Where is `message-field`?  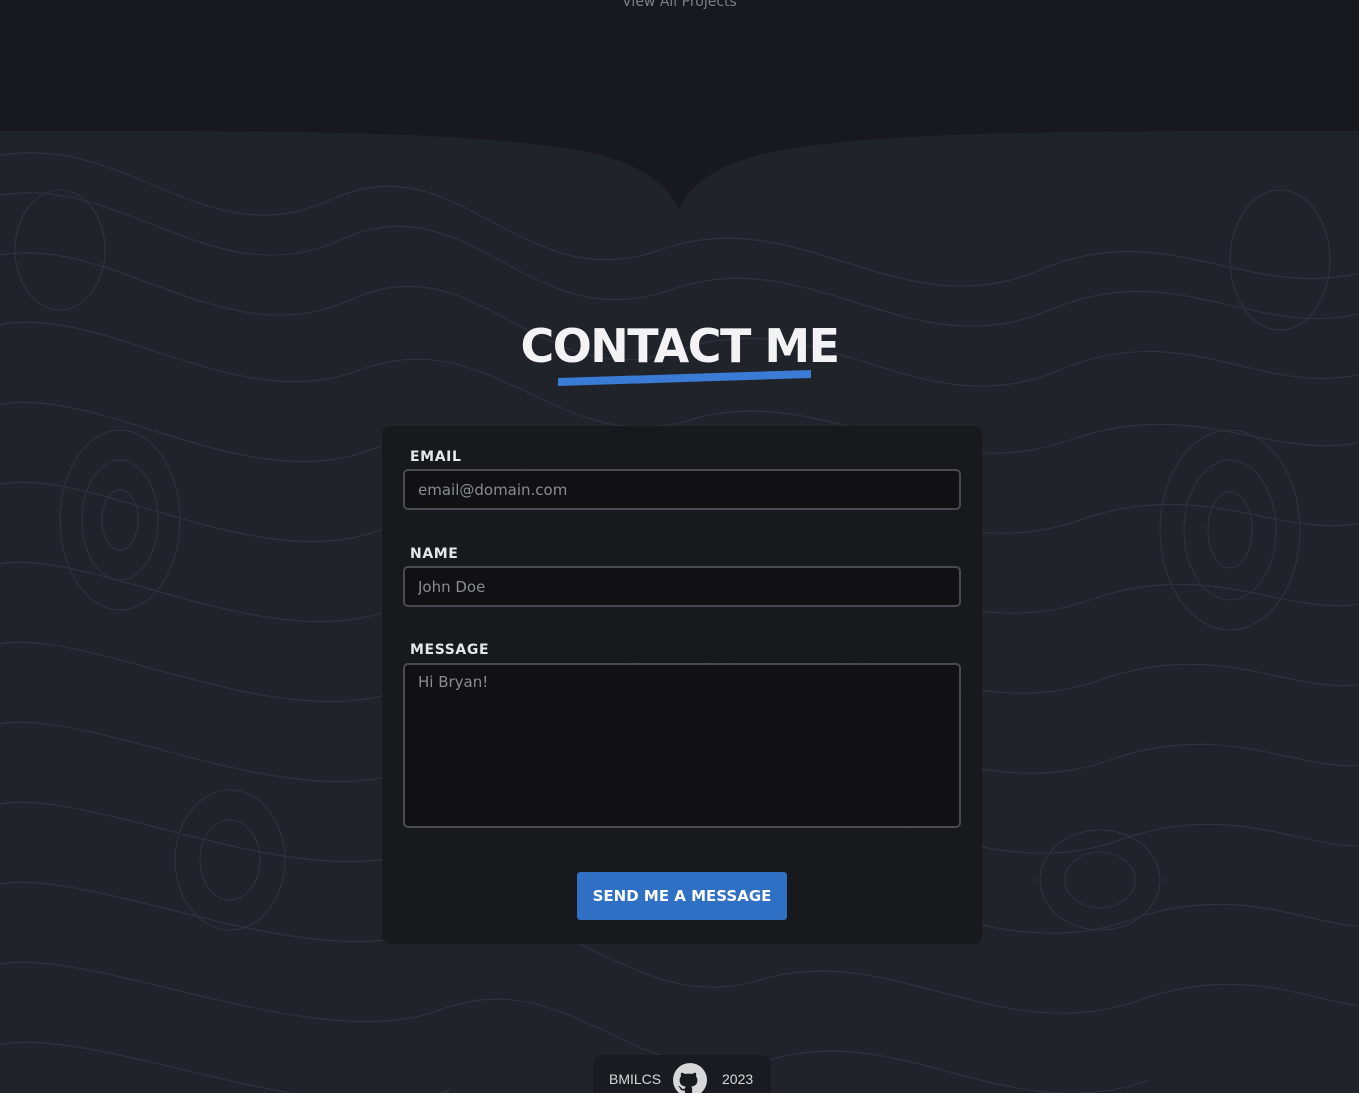 message-field is located at coordinates (682, 745).